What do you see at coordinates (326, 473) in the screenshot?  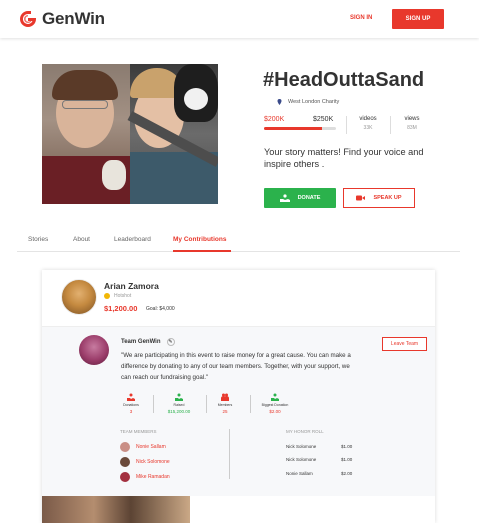 I see `honor-roll-row: Nonie Sallam $2.00` at bounding box center [326, 473].